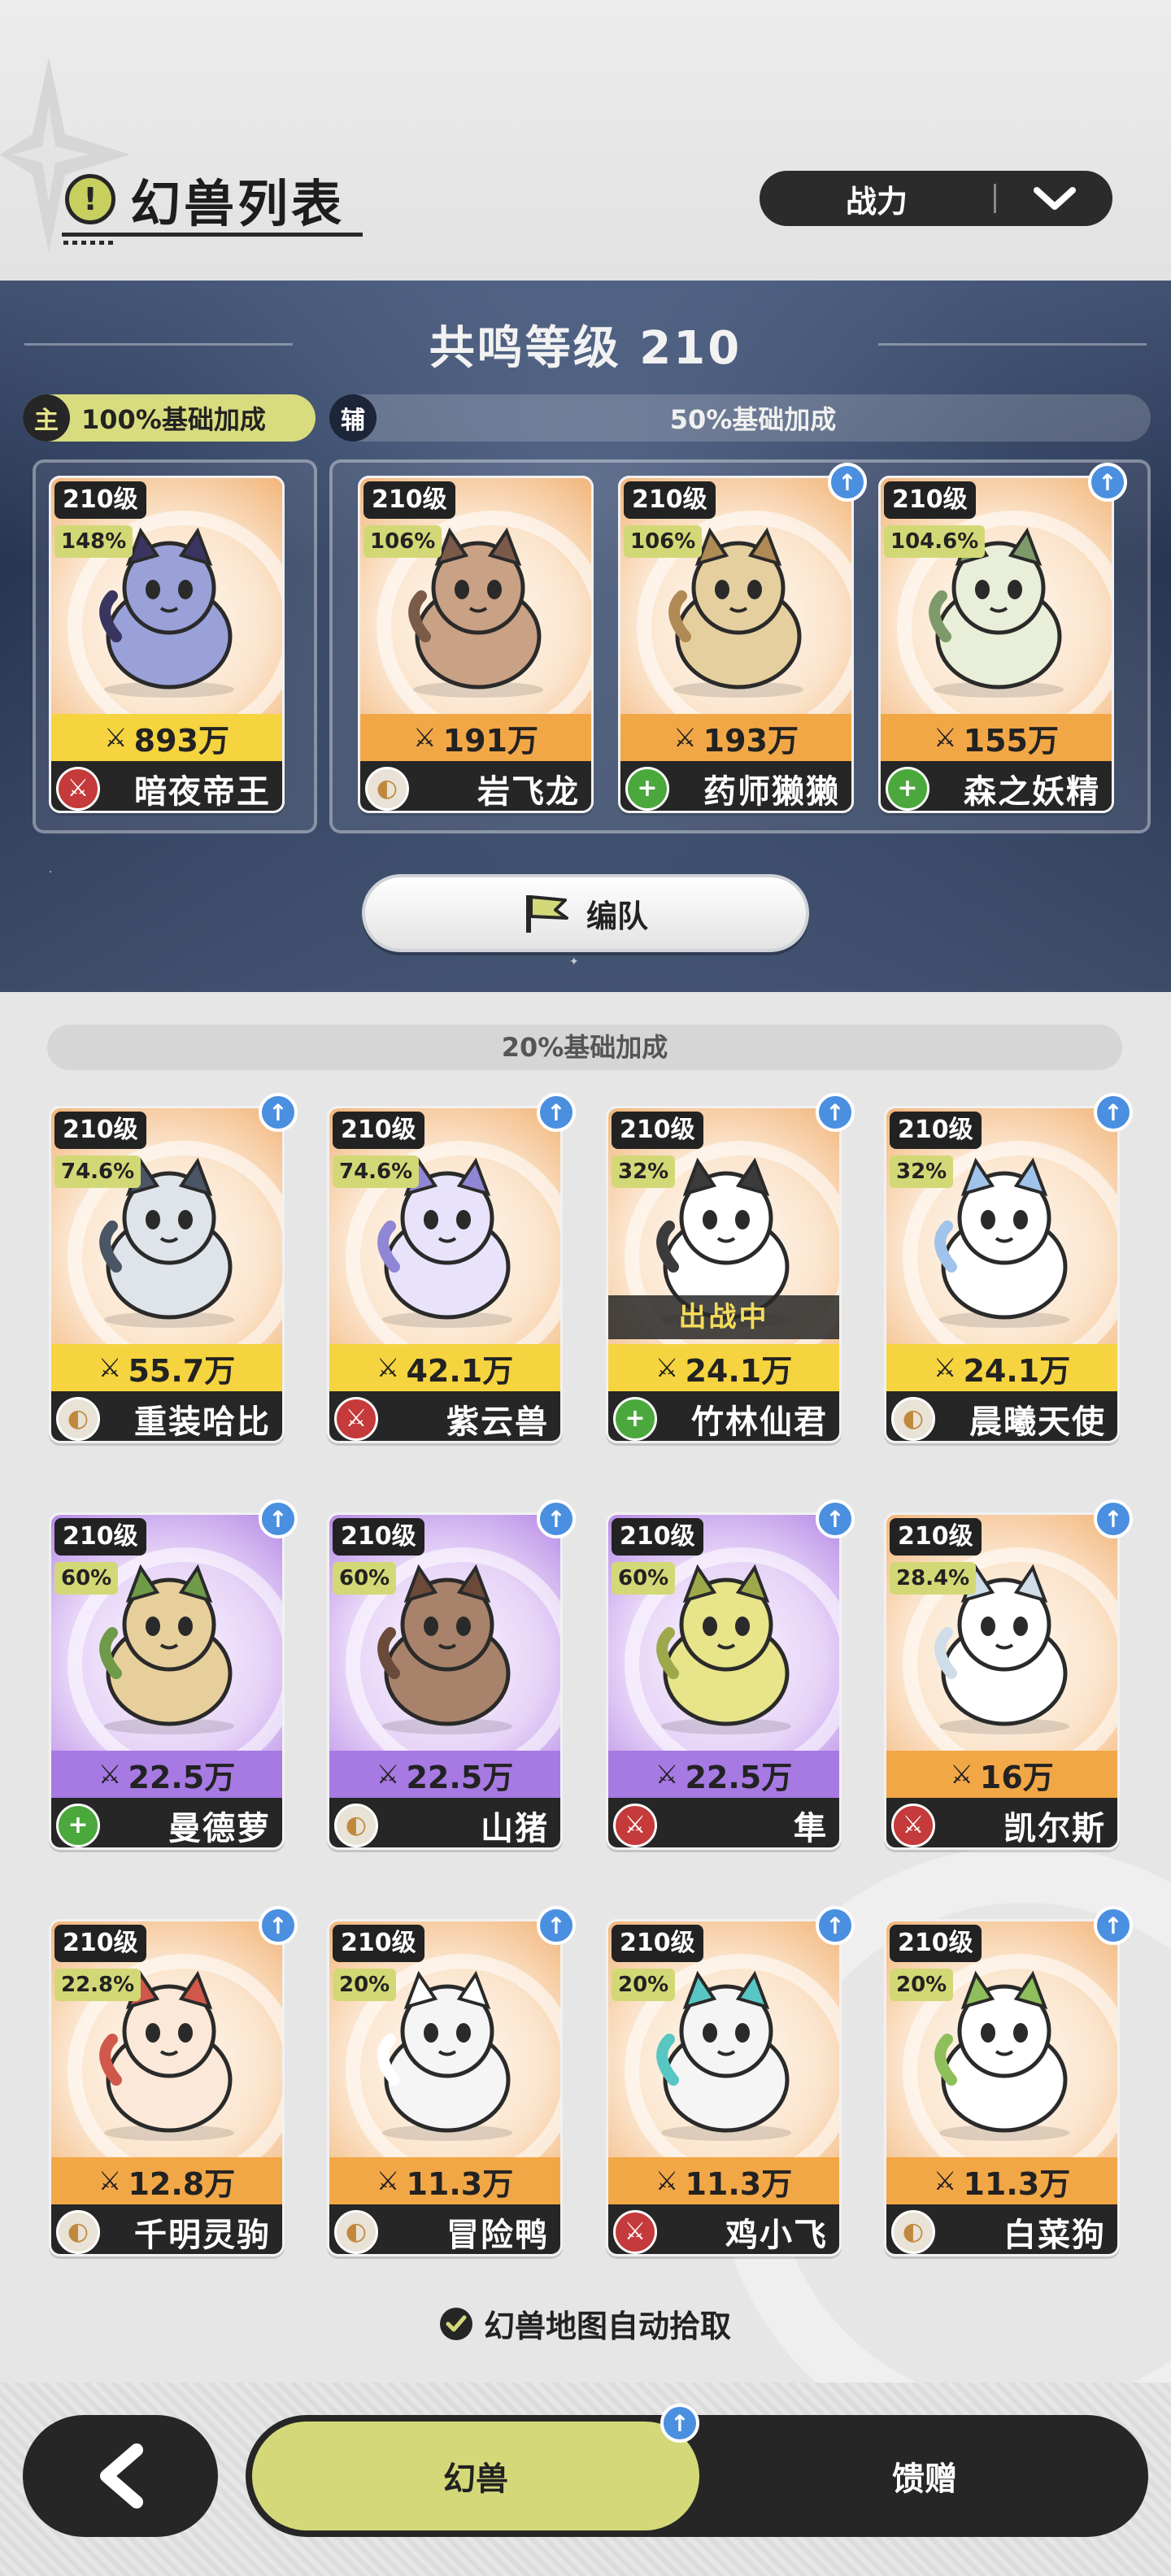 This screenshot has height=2576, width=1171. Describe the element at coordinates (585, 913) in the screenshot. I see `formation-button: 编队` at that location.